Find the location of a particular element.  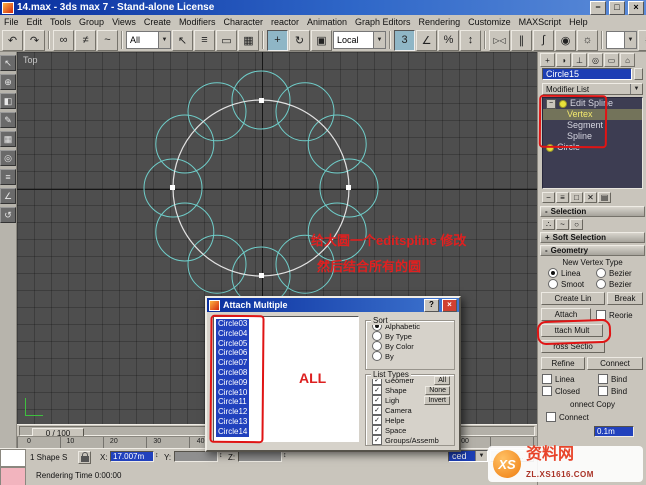

bind-to-space-warp-icon: ~ is located at coordinates (107, 40).